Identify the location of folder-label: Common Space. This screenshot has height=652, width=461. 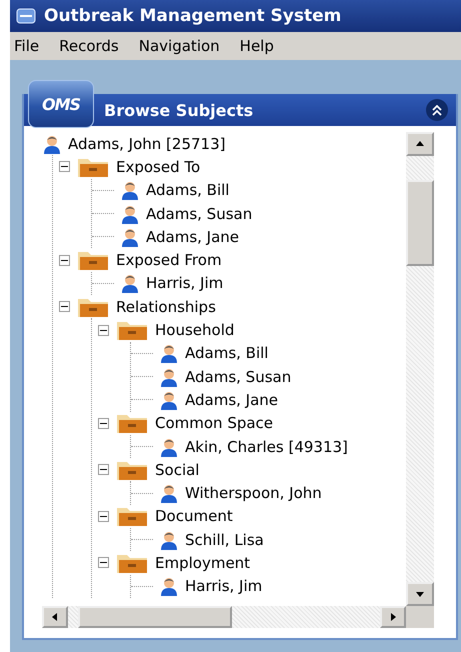
(214, 423).